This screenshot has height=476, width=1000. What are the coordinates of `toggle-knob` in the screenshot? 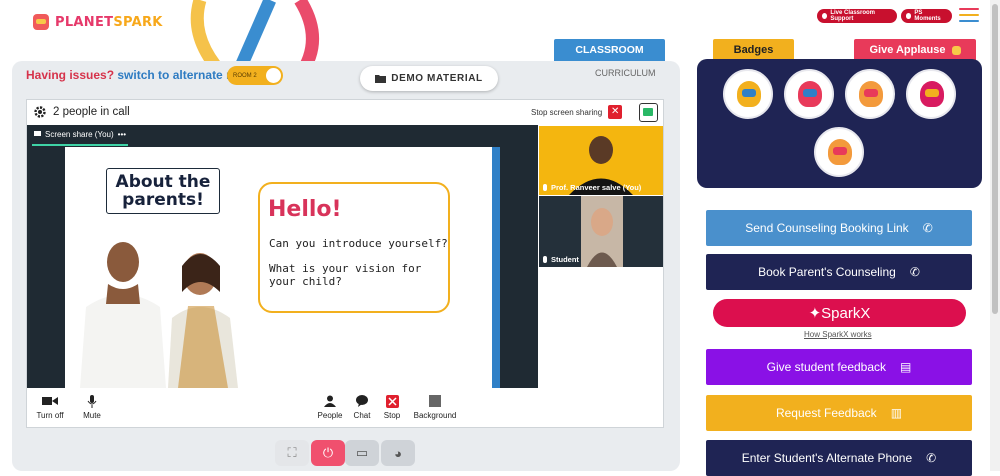 It's located at (273, 75).